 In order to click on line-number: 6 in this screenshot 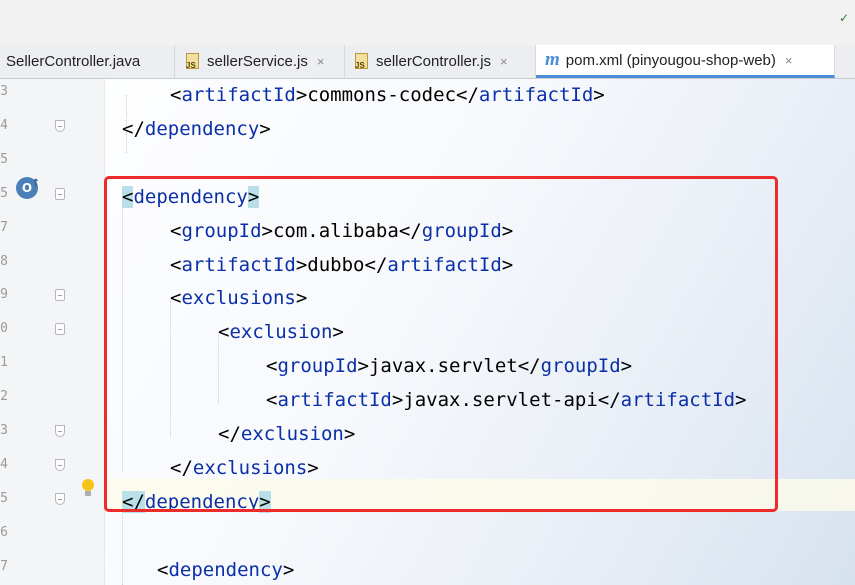, I will do `click(4, 532)`.